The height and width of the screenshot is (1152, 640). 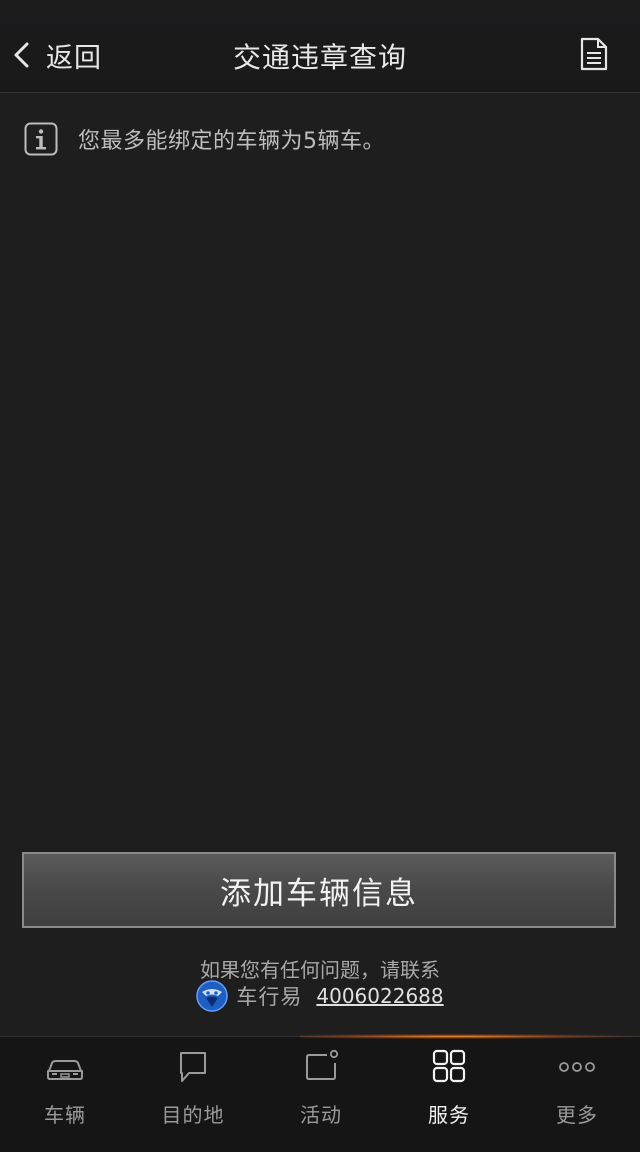 What do you see at coordinates (212, 996) in the screenshot?
I see `brand-logo-icon` at bounding box center [212, 996].